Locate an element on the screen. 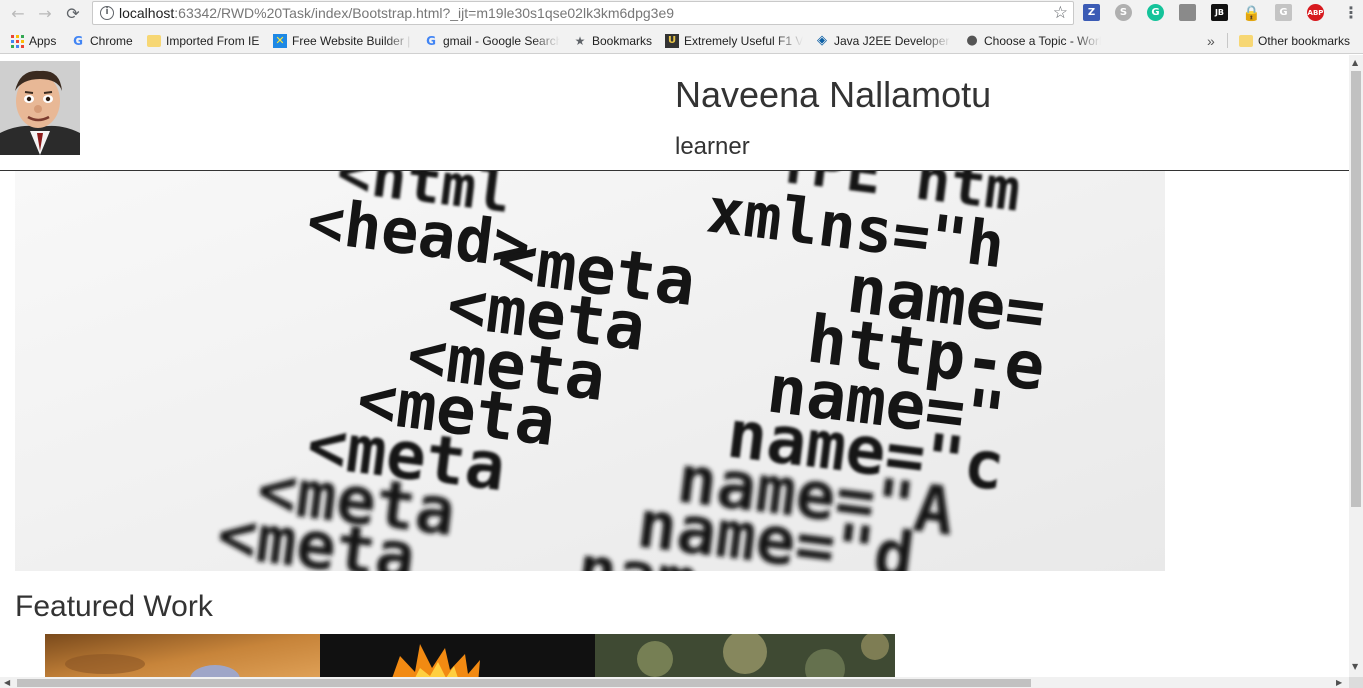  page-subtitle: learner is located at coordinates (712, 146).